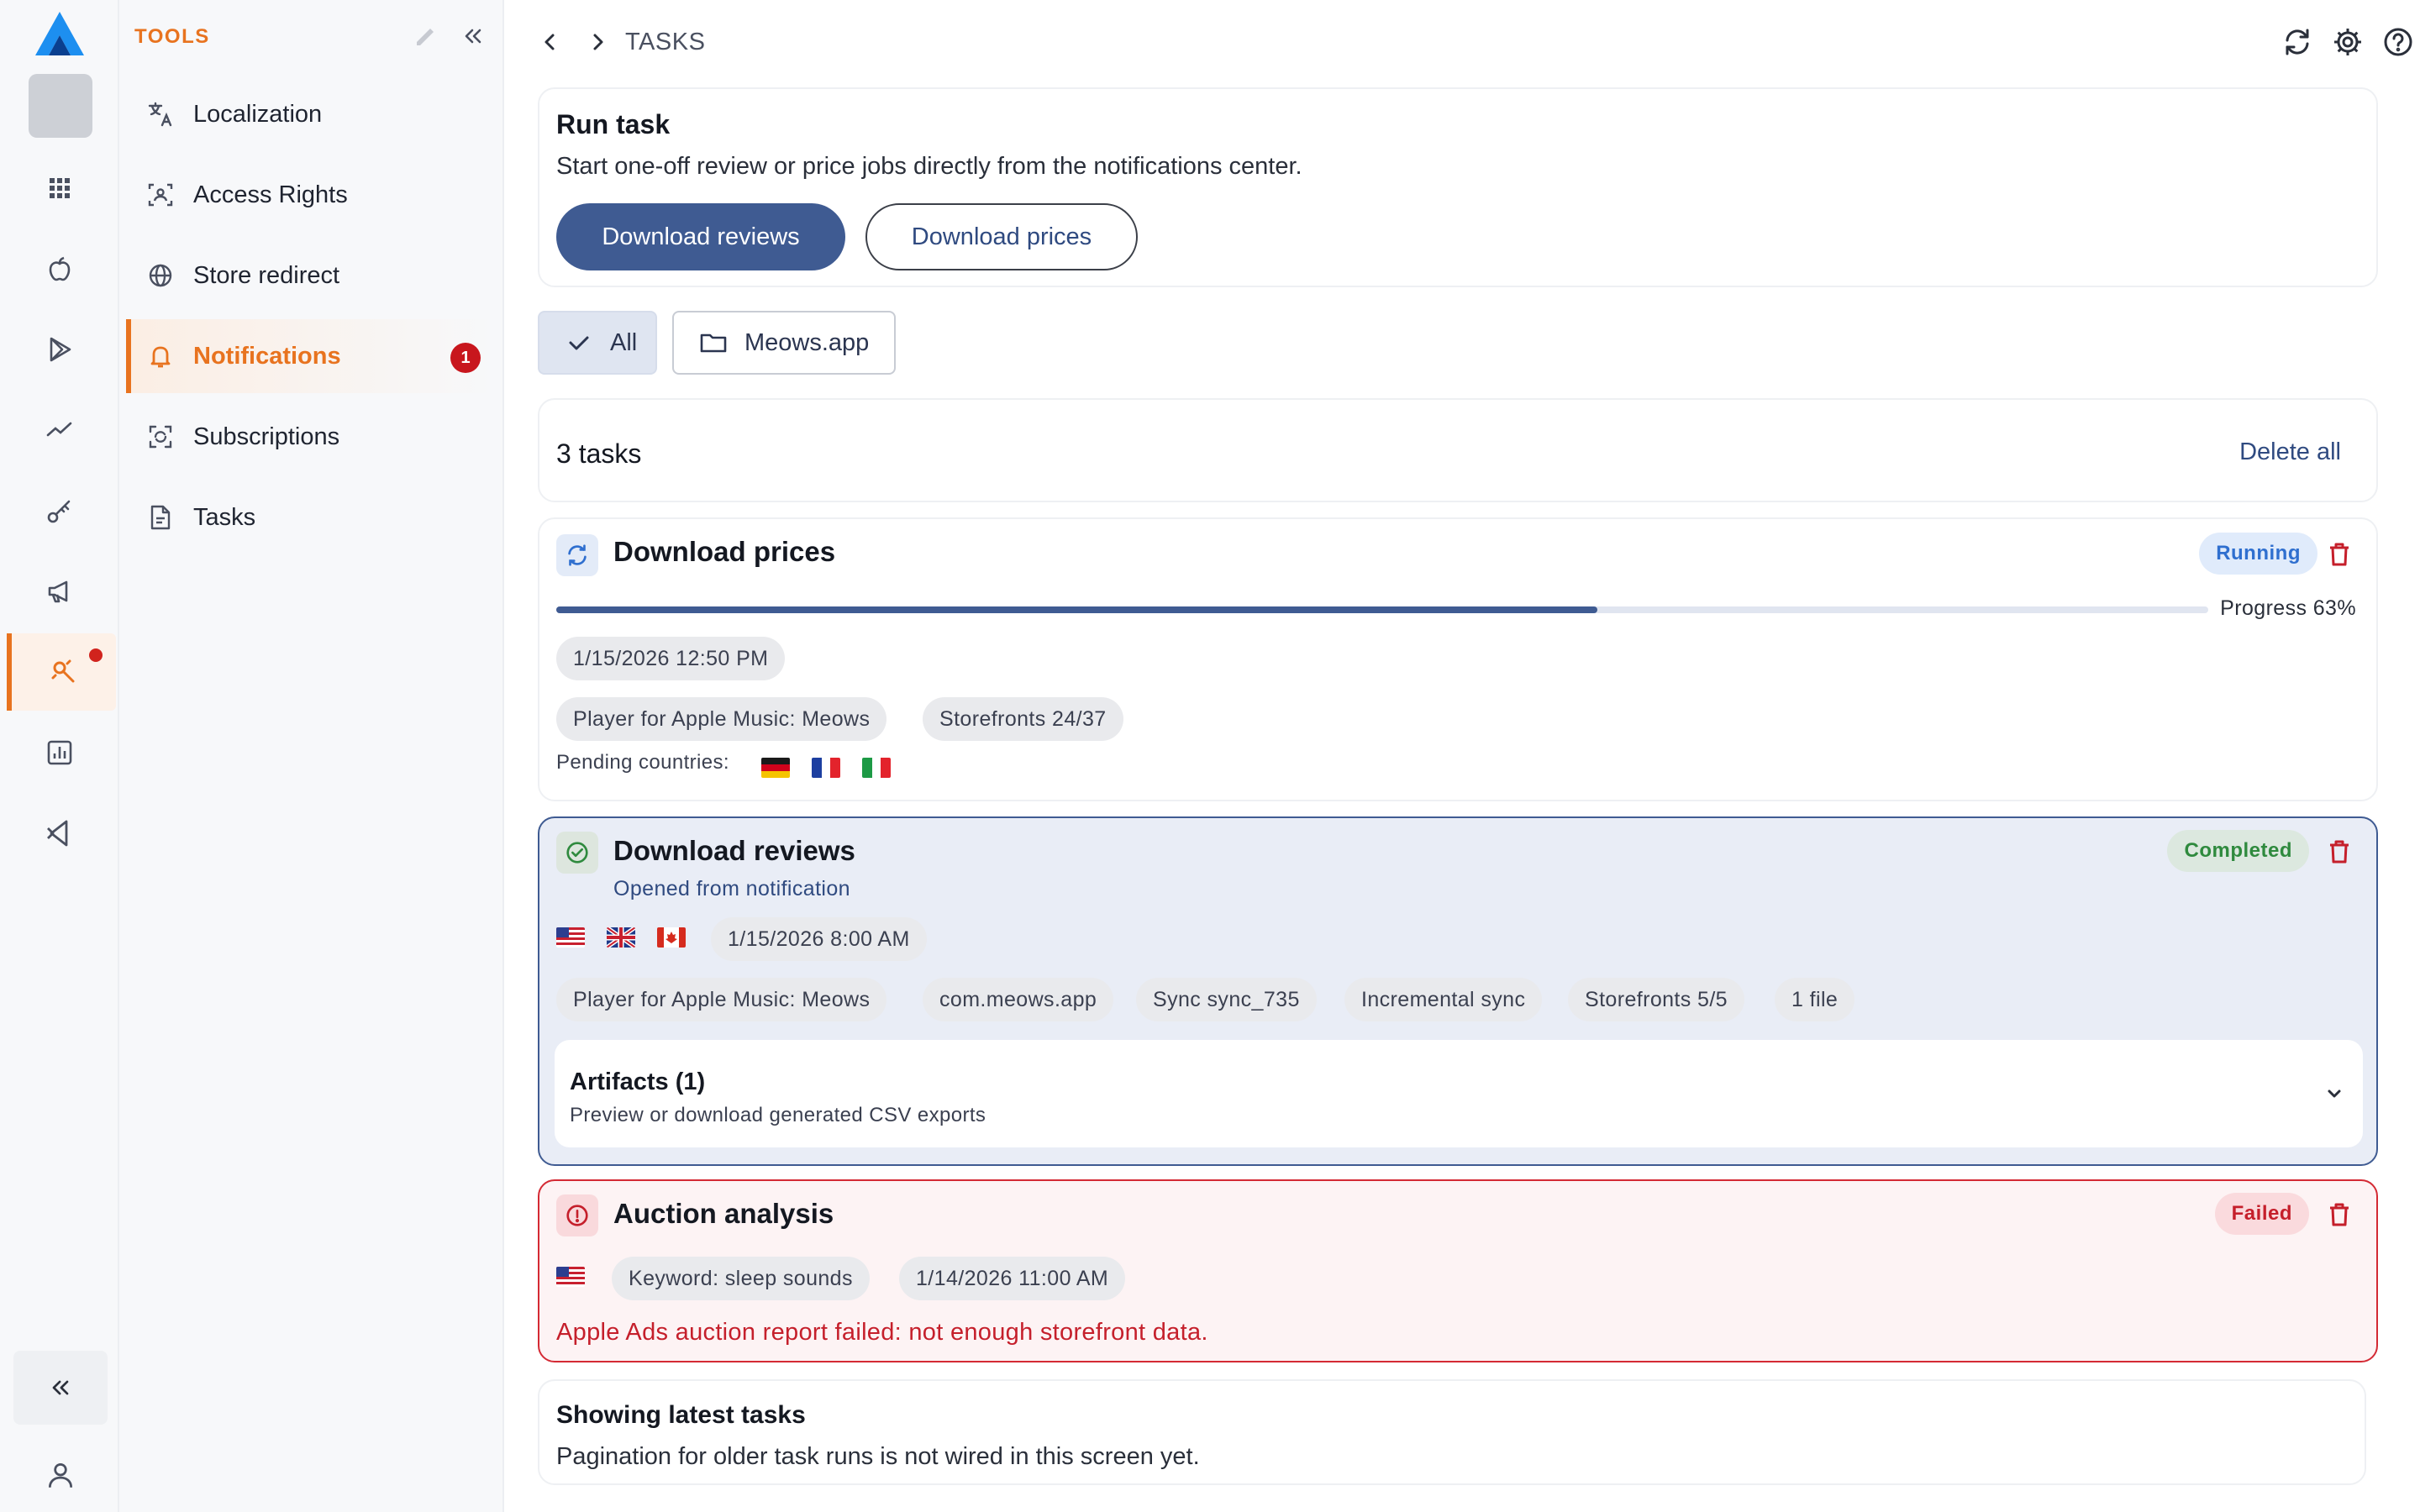  Describe the element at coordinates (60, 268) in the screenshot. I see `apple-icon` at that location.